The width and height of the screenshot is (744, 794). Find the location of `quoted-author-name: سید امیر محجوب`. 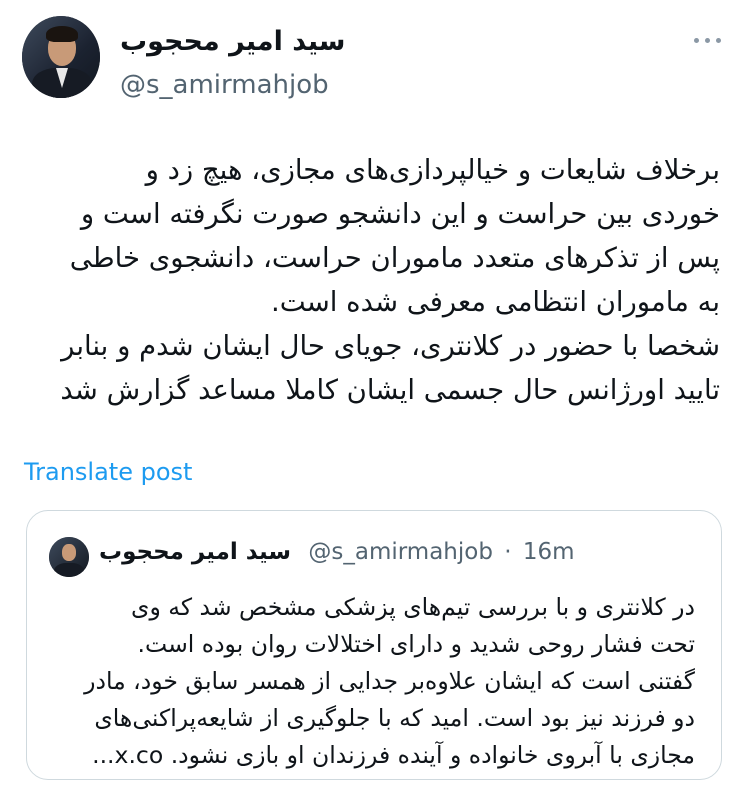

quoted-author-name: سید امیر محجوب is located at coordinates (195, 552).